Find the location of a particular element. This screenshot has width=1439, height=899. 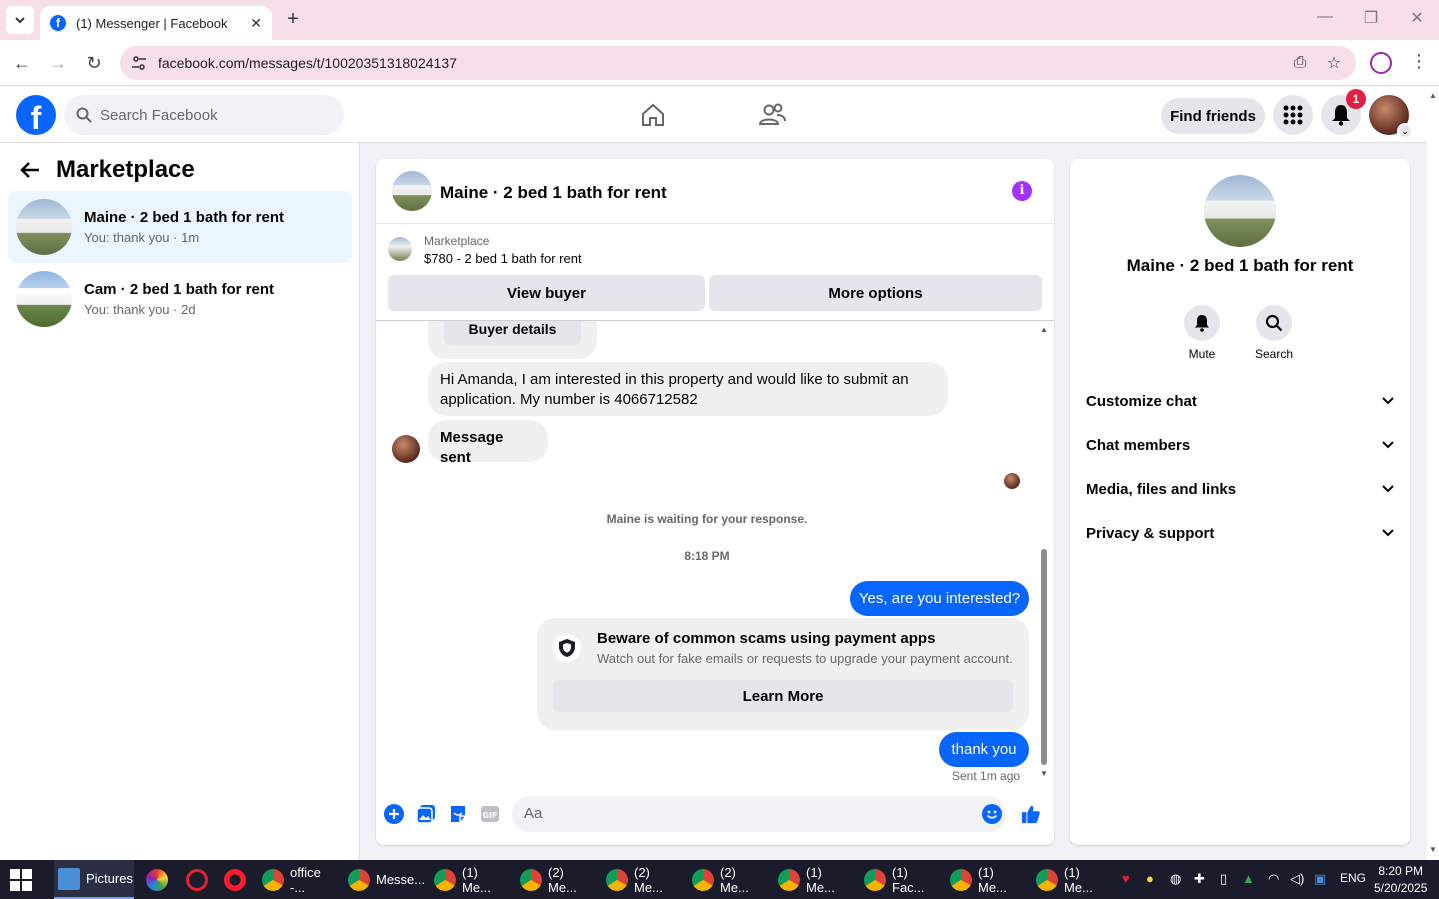

chat-title: Maine · 2 bed 1 bath for rent is located at coordinates (553, 193).